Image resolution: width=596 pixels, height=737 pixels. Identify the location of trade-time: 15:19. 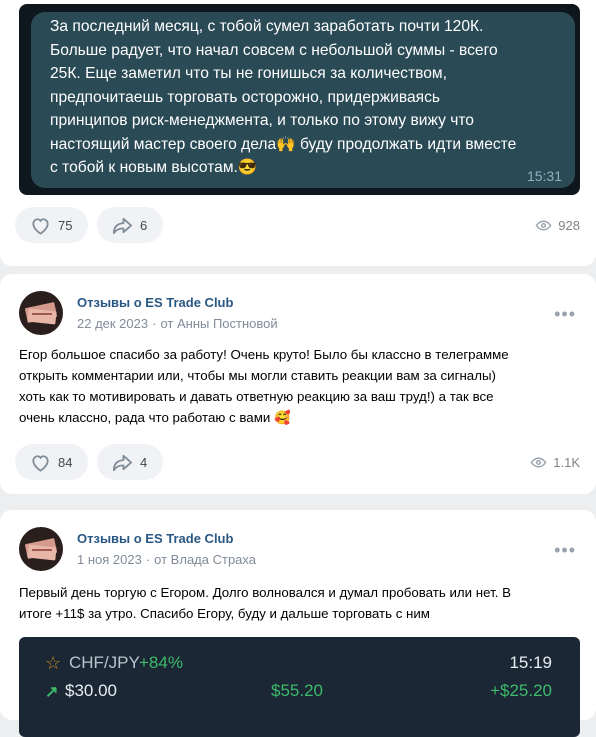
(530, 662).